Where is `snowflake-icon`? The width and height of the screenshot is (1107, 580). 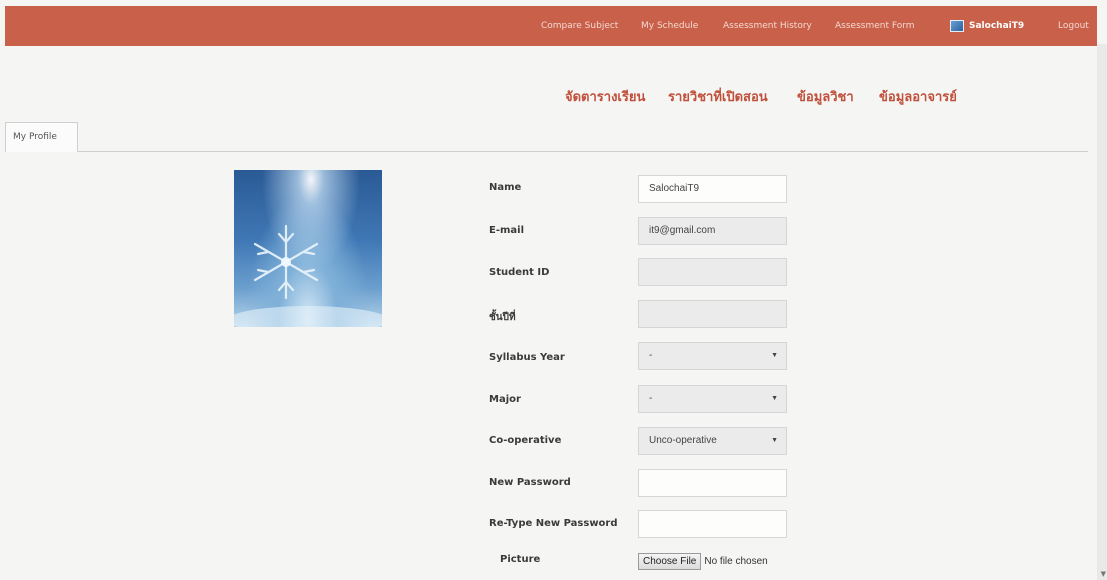 snowflake-icon is located at coordinates (308, 275).